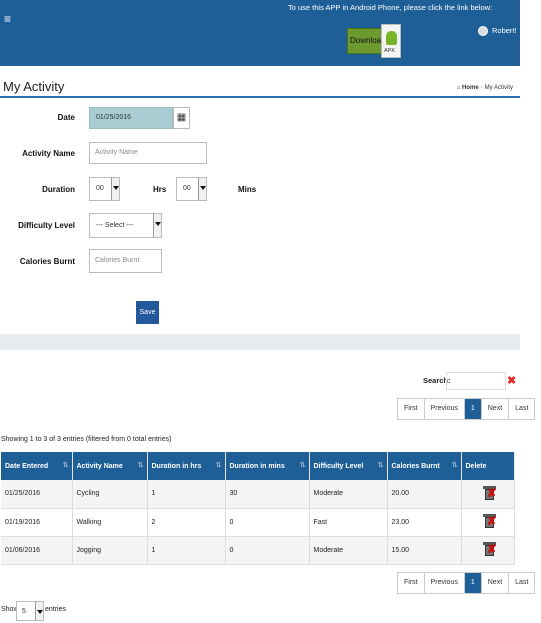 The width and height of the screenshot is (541, 623). What do you see at coordinates (46, 225) in the screenshot?
I see `difficulty-label: Difficulty Level` at bounding box center [46, 225].